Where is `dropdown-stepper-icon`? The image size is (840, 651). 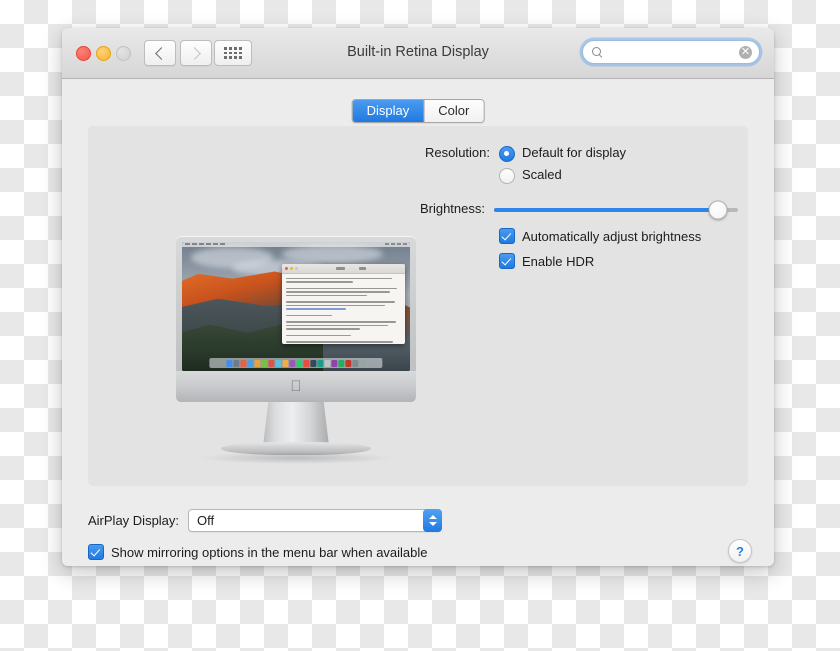 dropdown-stepper-icon is located at coordinates (433, 520).